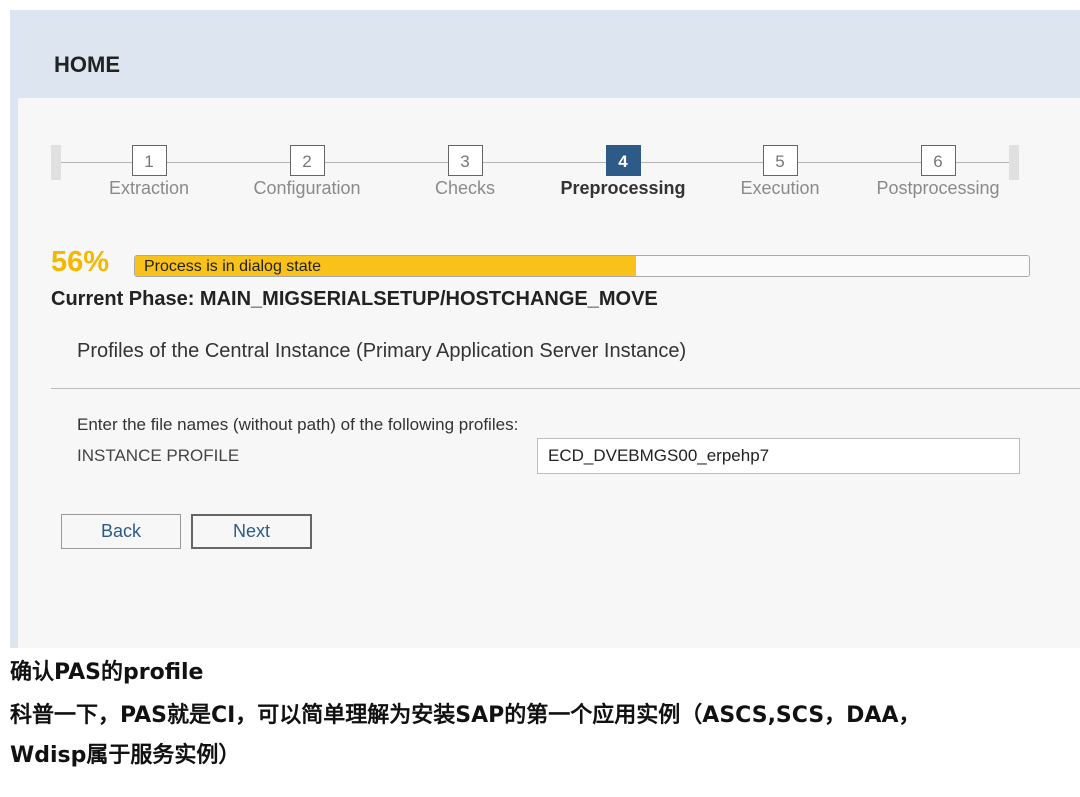 The image size is (1080, 797). What do you see at coordinates (307, 188) in the screenshot?
I see `step-label: Configuration` at bounding box center [307, 188].